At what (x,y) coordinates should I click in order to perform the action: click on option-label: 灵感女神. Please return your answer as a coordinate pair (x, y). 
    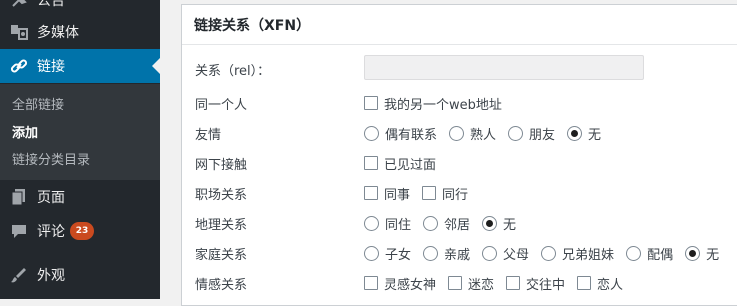
    Looking at the image, I should click on (410, 285).